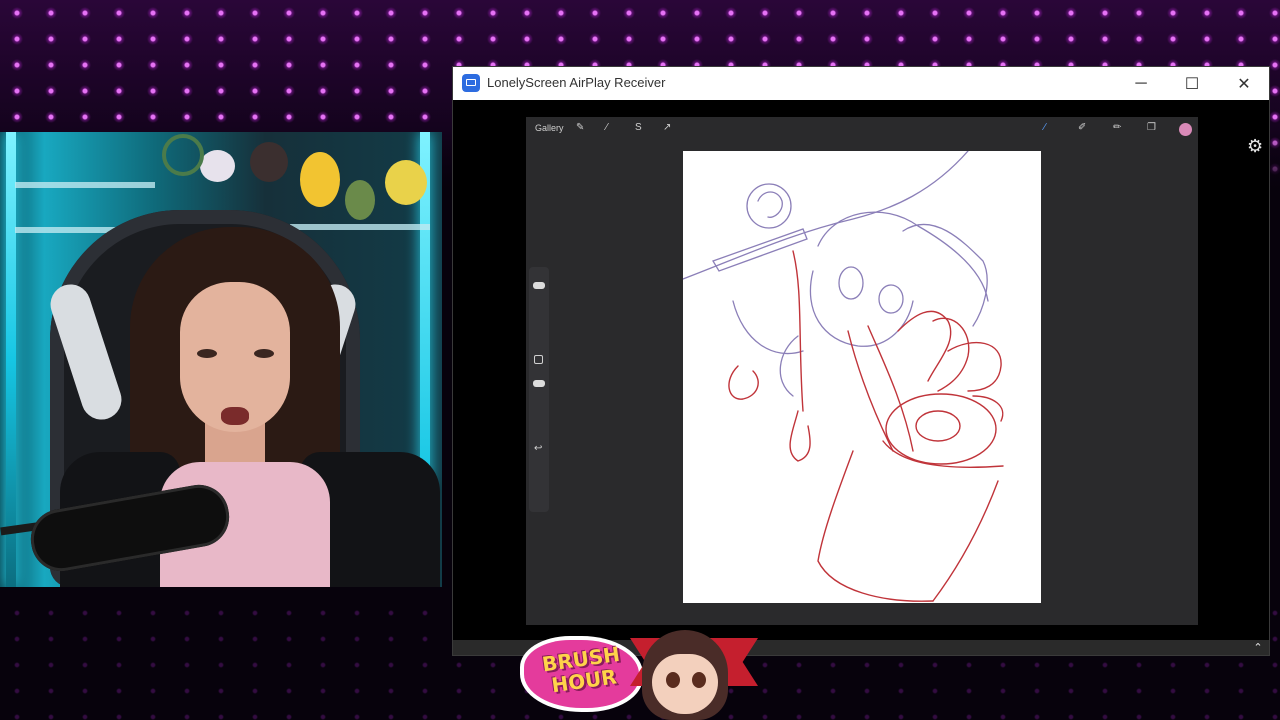  Describe the element at coordinates (580, 127) in the screenshot. I see `wrench-icon: ✎` at that location.